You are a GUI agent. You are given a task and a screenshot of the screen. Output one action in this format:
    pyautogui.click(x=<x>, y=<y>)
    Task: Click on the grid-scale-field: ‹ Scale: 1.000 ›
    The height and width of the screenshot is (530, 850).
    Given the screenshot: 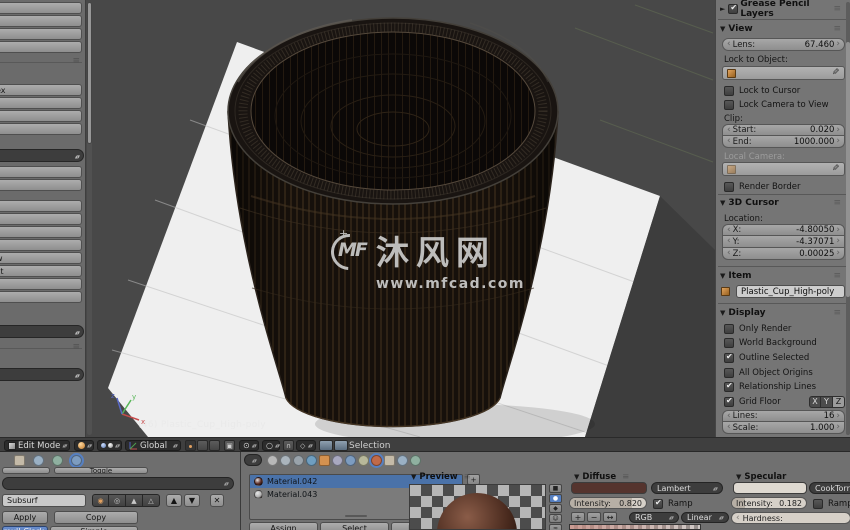 What is the action you would take?
    pyautogui.click(x=783, y=428)
    